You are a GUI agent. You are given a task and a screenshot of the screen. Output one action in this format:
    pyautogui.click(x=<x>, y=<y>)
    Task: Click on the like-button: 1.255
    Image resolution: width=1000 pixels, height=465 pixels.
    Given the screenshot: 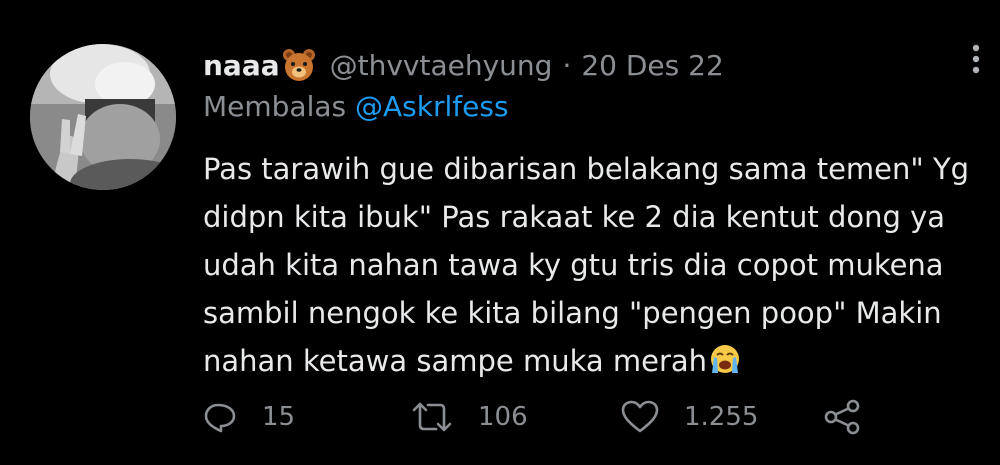 What is the action you would take?
    pyautogui.click(x=689, y=417)
    